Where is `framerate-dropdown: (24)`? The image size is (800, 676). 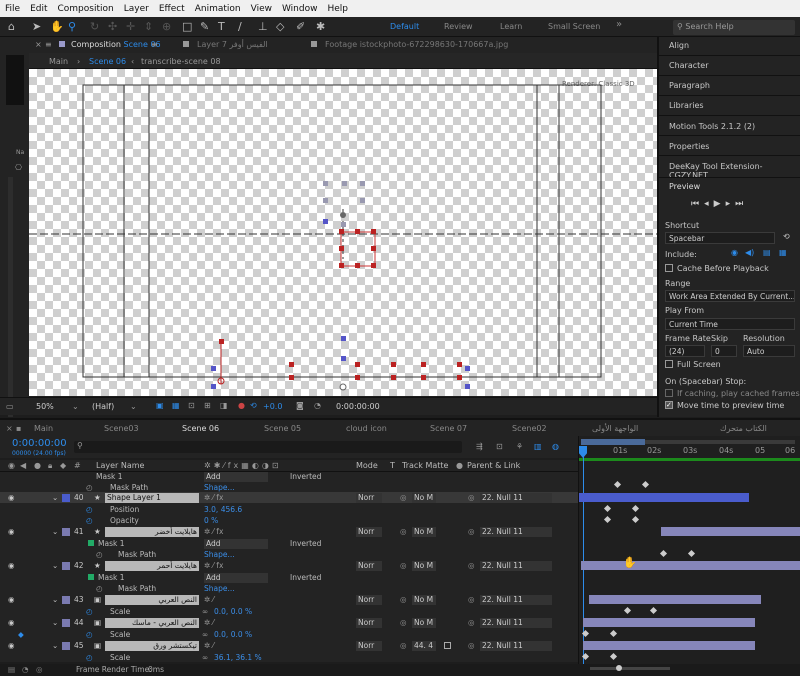
framerate-dropdown: (24) is located at coordinates (685, 351).